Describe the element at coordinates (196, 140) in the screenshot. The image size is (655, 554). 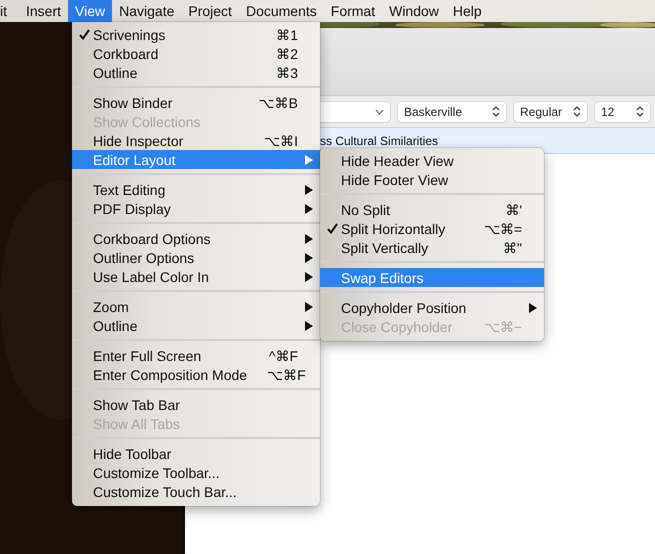
I see `menu-item: Hide Inspector ⌥⌘I` at that location.